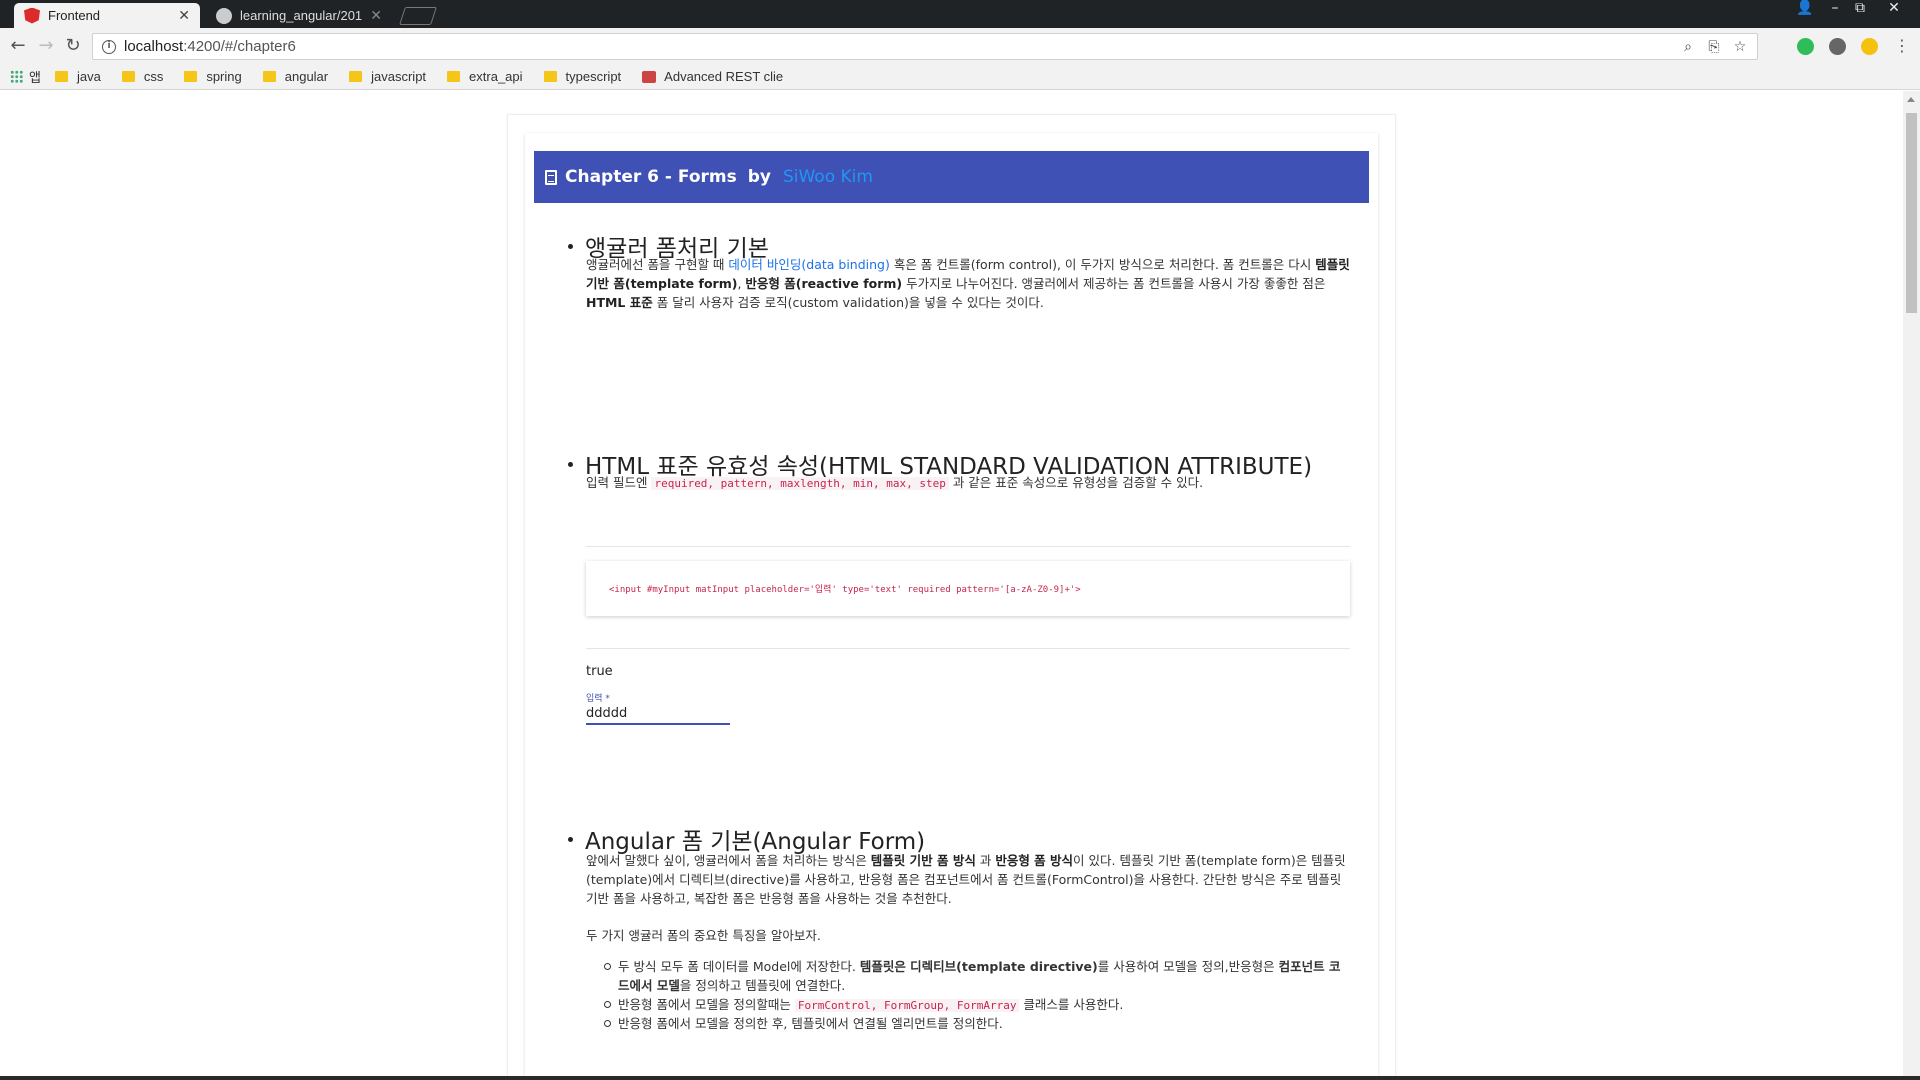 Image resolution: width=1920 pixels, height=1080 pixels. What do you see at coordinates (485, 76) in the screenshot?
I see `bookmark-extra-api: extra_api` at bounding box center [485, 76].